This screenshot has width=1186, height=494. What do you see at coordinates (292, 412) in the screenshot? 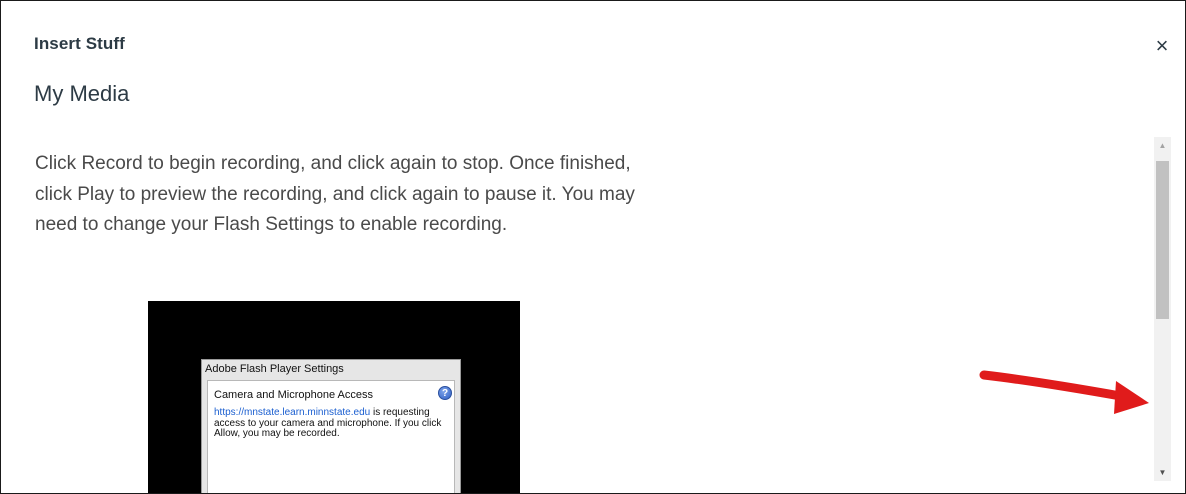
I see `requesting-site-link: https://mnstate.learn.minnstate.edu` at bounding box center [292, 412].